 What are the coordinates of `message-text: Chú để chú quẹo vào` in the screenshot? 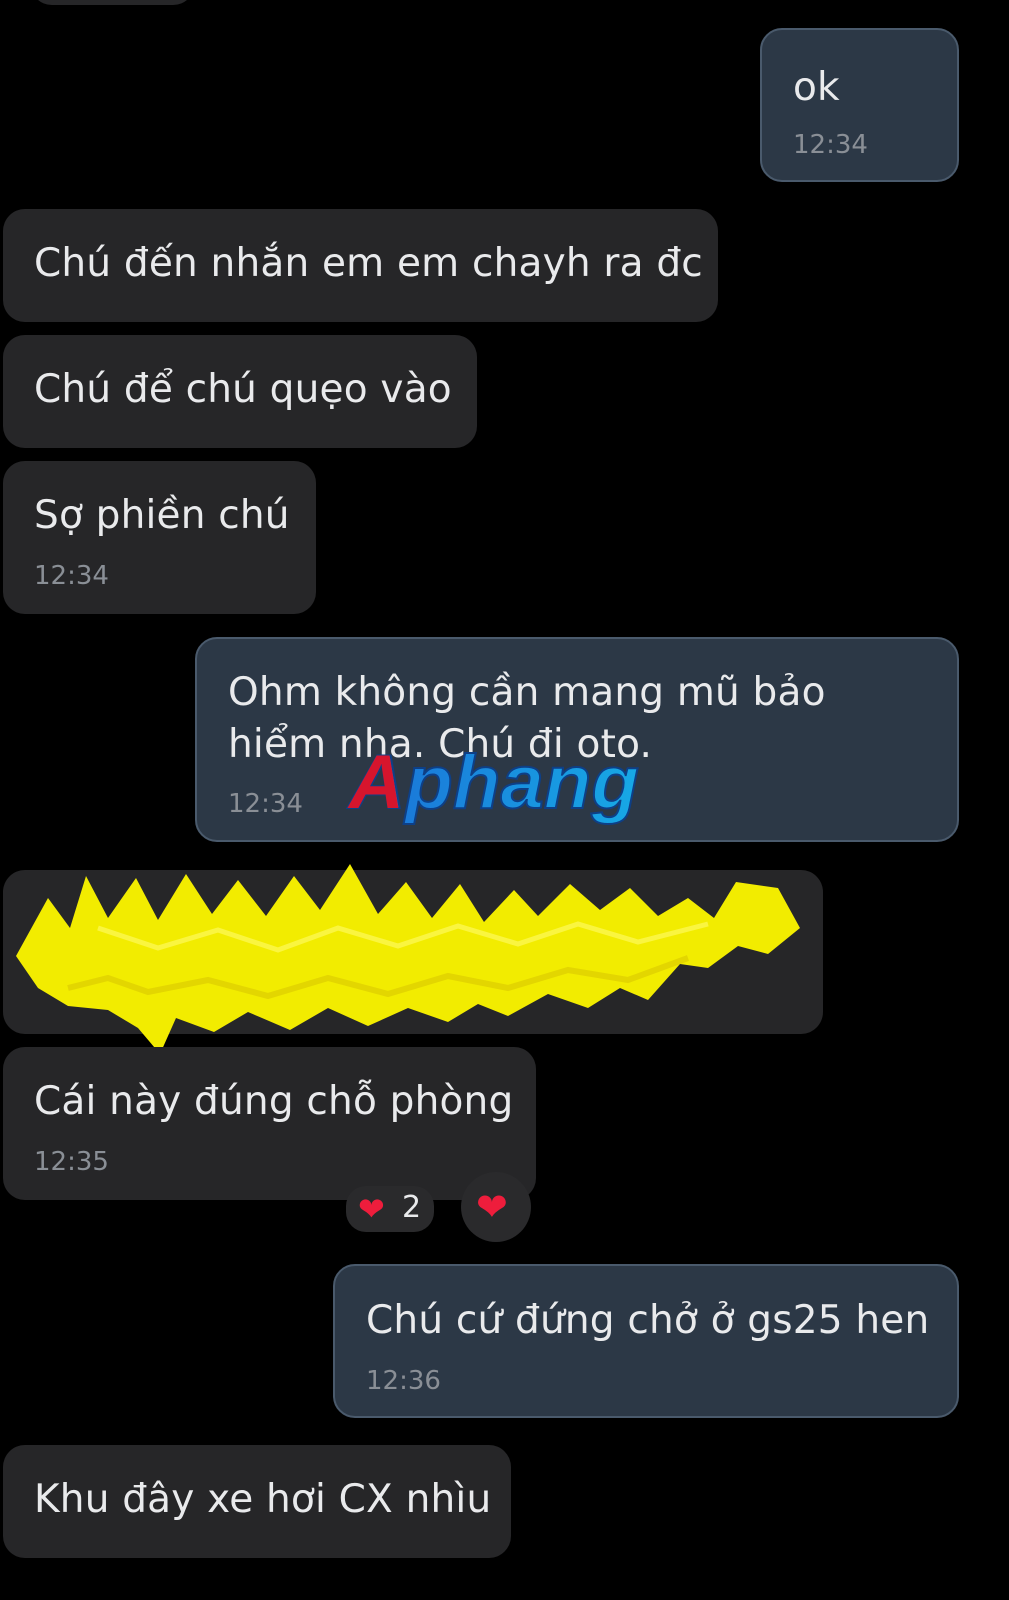 It's located at (243, 389).